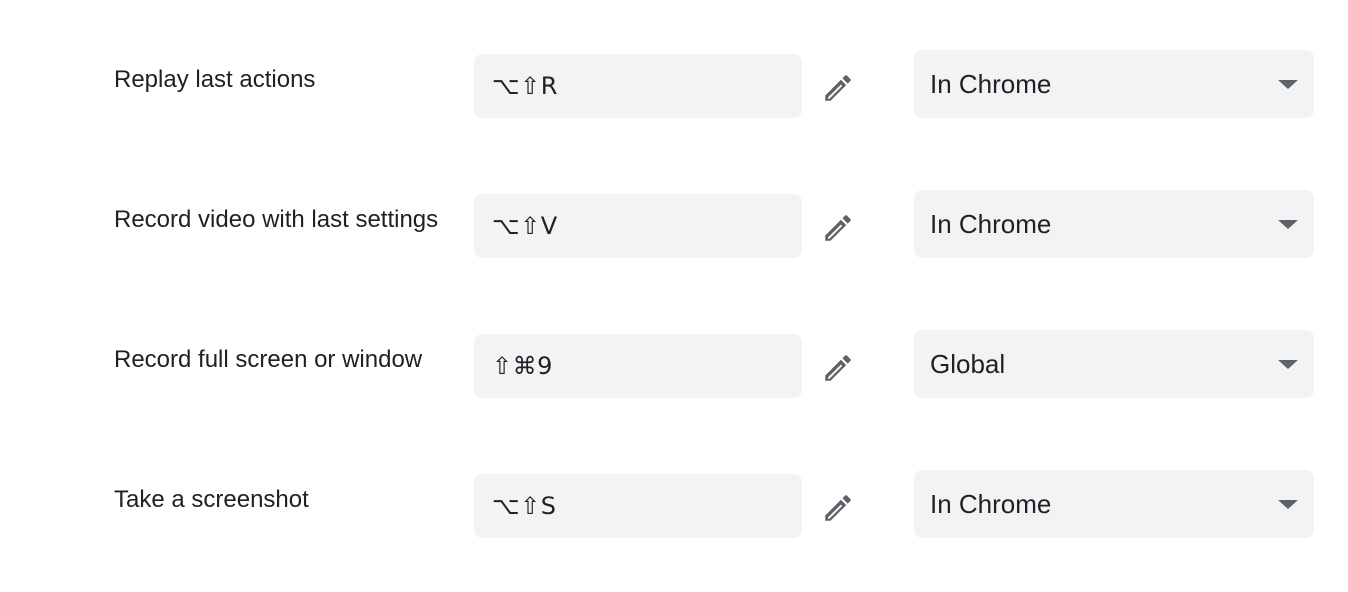 Image resolution: width=1348 pixels, height=592 pixels. Describe the element at coordinates (1114, 364) in the screenshot. I see `shortcut-scope-select: Global` at that location.